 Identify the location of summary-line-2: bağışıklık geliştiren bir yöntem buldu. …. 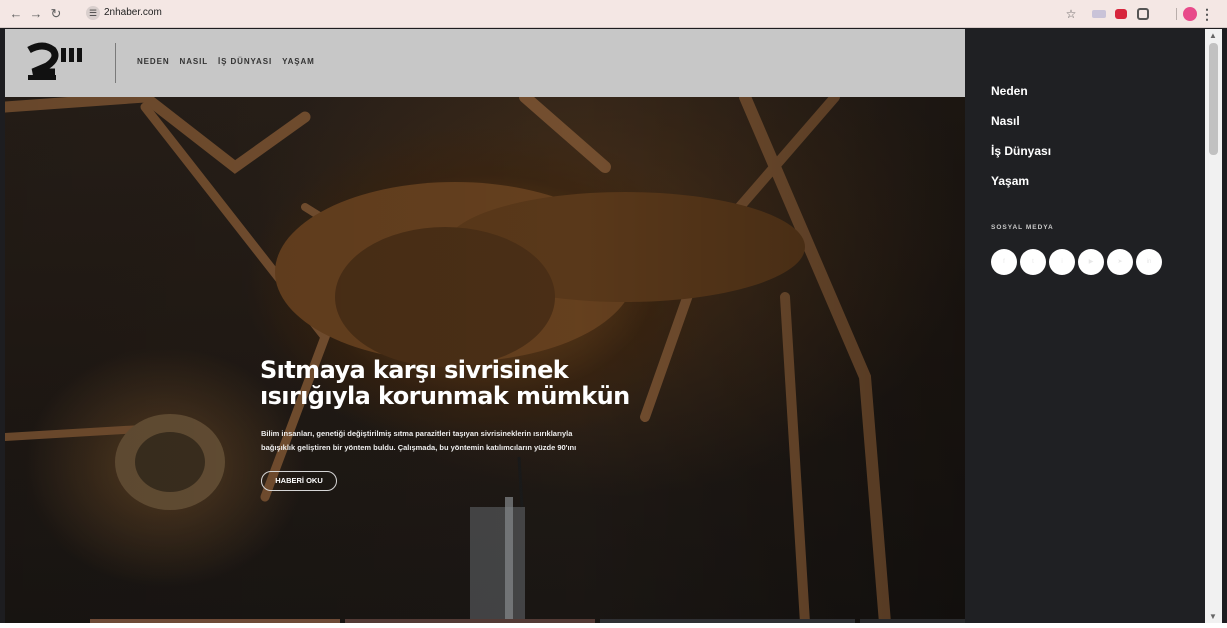
(419, 447).